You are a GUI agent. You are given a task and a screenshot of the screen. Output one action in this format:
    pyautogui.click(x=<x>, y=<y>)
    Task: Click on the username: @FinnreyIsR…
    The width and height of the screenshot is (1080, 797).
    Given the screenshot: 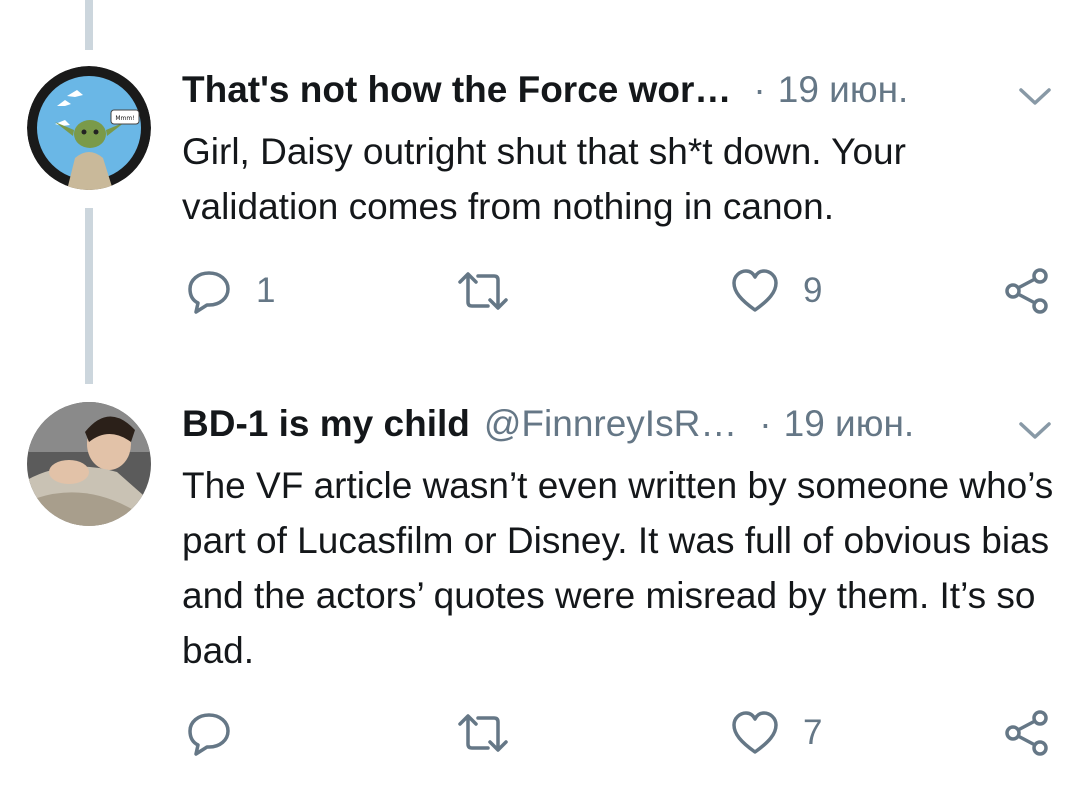 What is the action you would take?
    pyautogui.click(x=610, y=424)
    